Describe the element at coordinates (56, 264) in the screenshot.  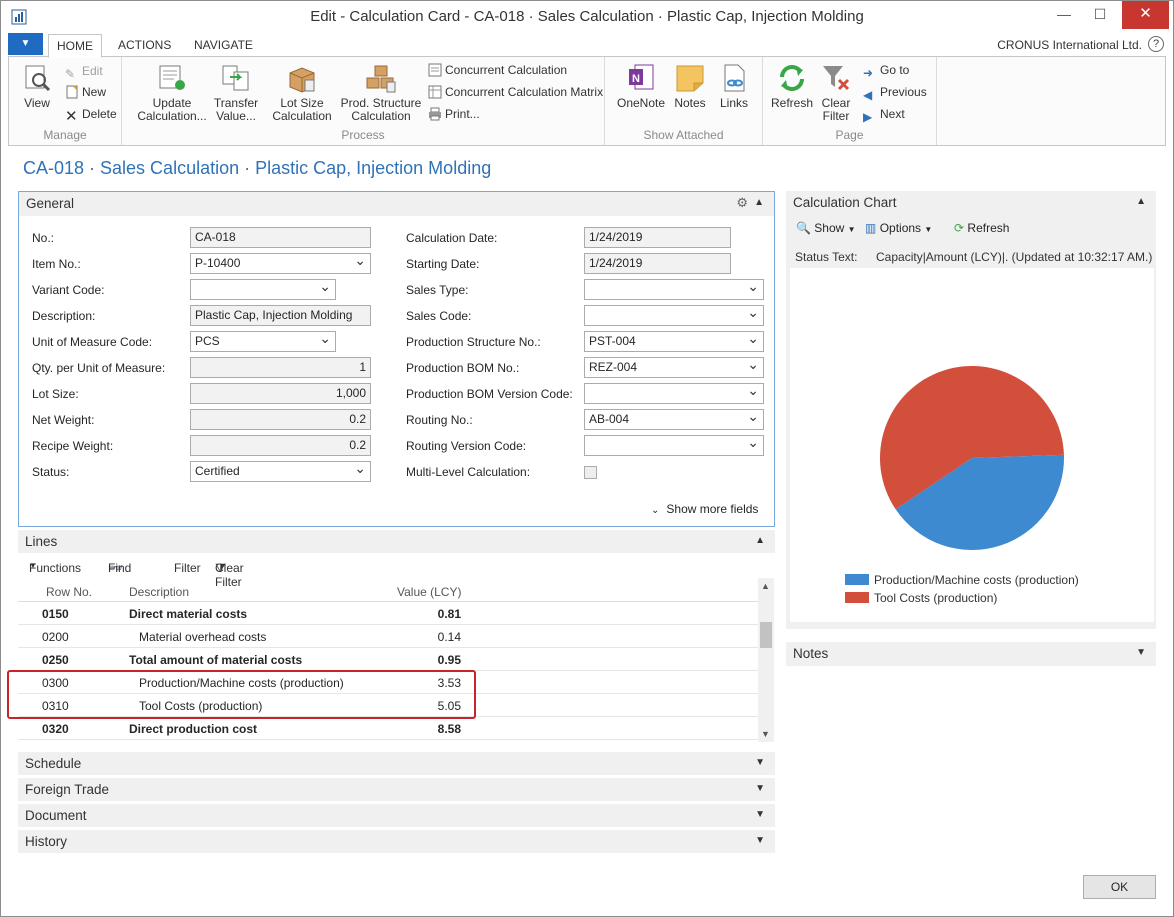
I see `left-field-label: Item No.:` at that location.